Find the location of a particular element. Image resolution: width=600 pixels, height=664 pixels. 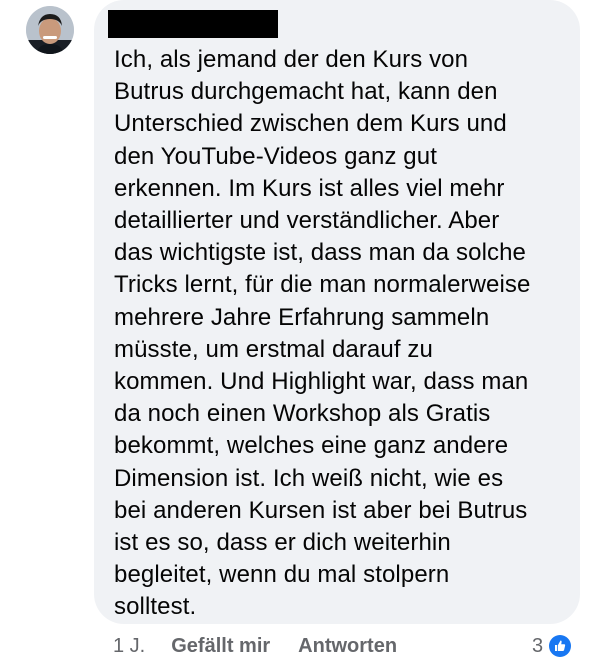

user-avatar is located at coordinates (50, 30).